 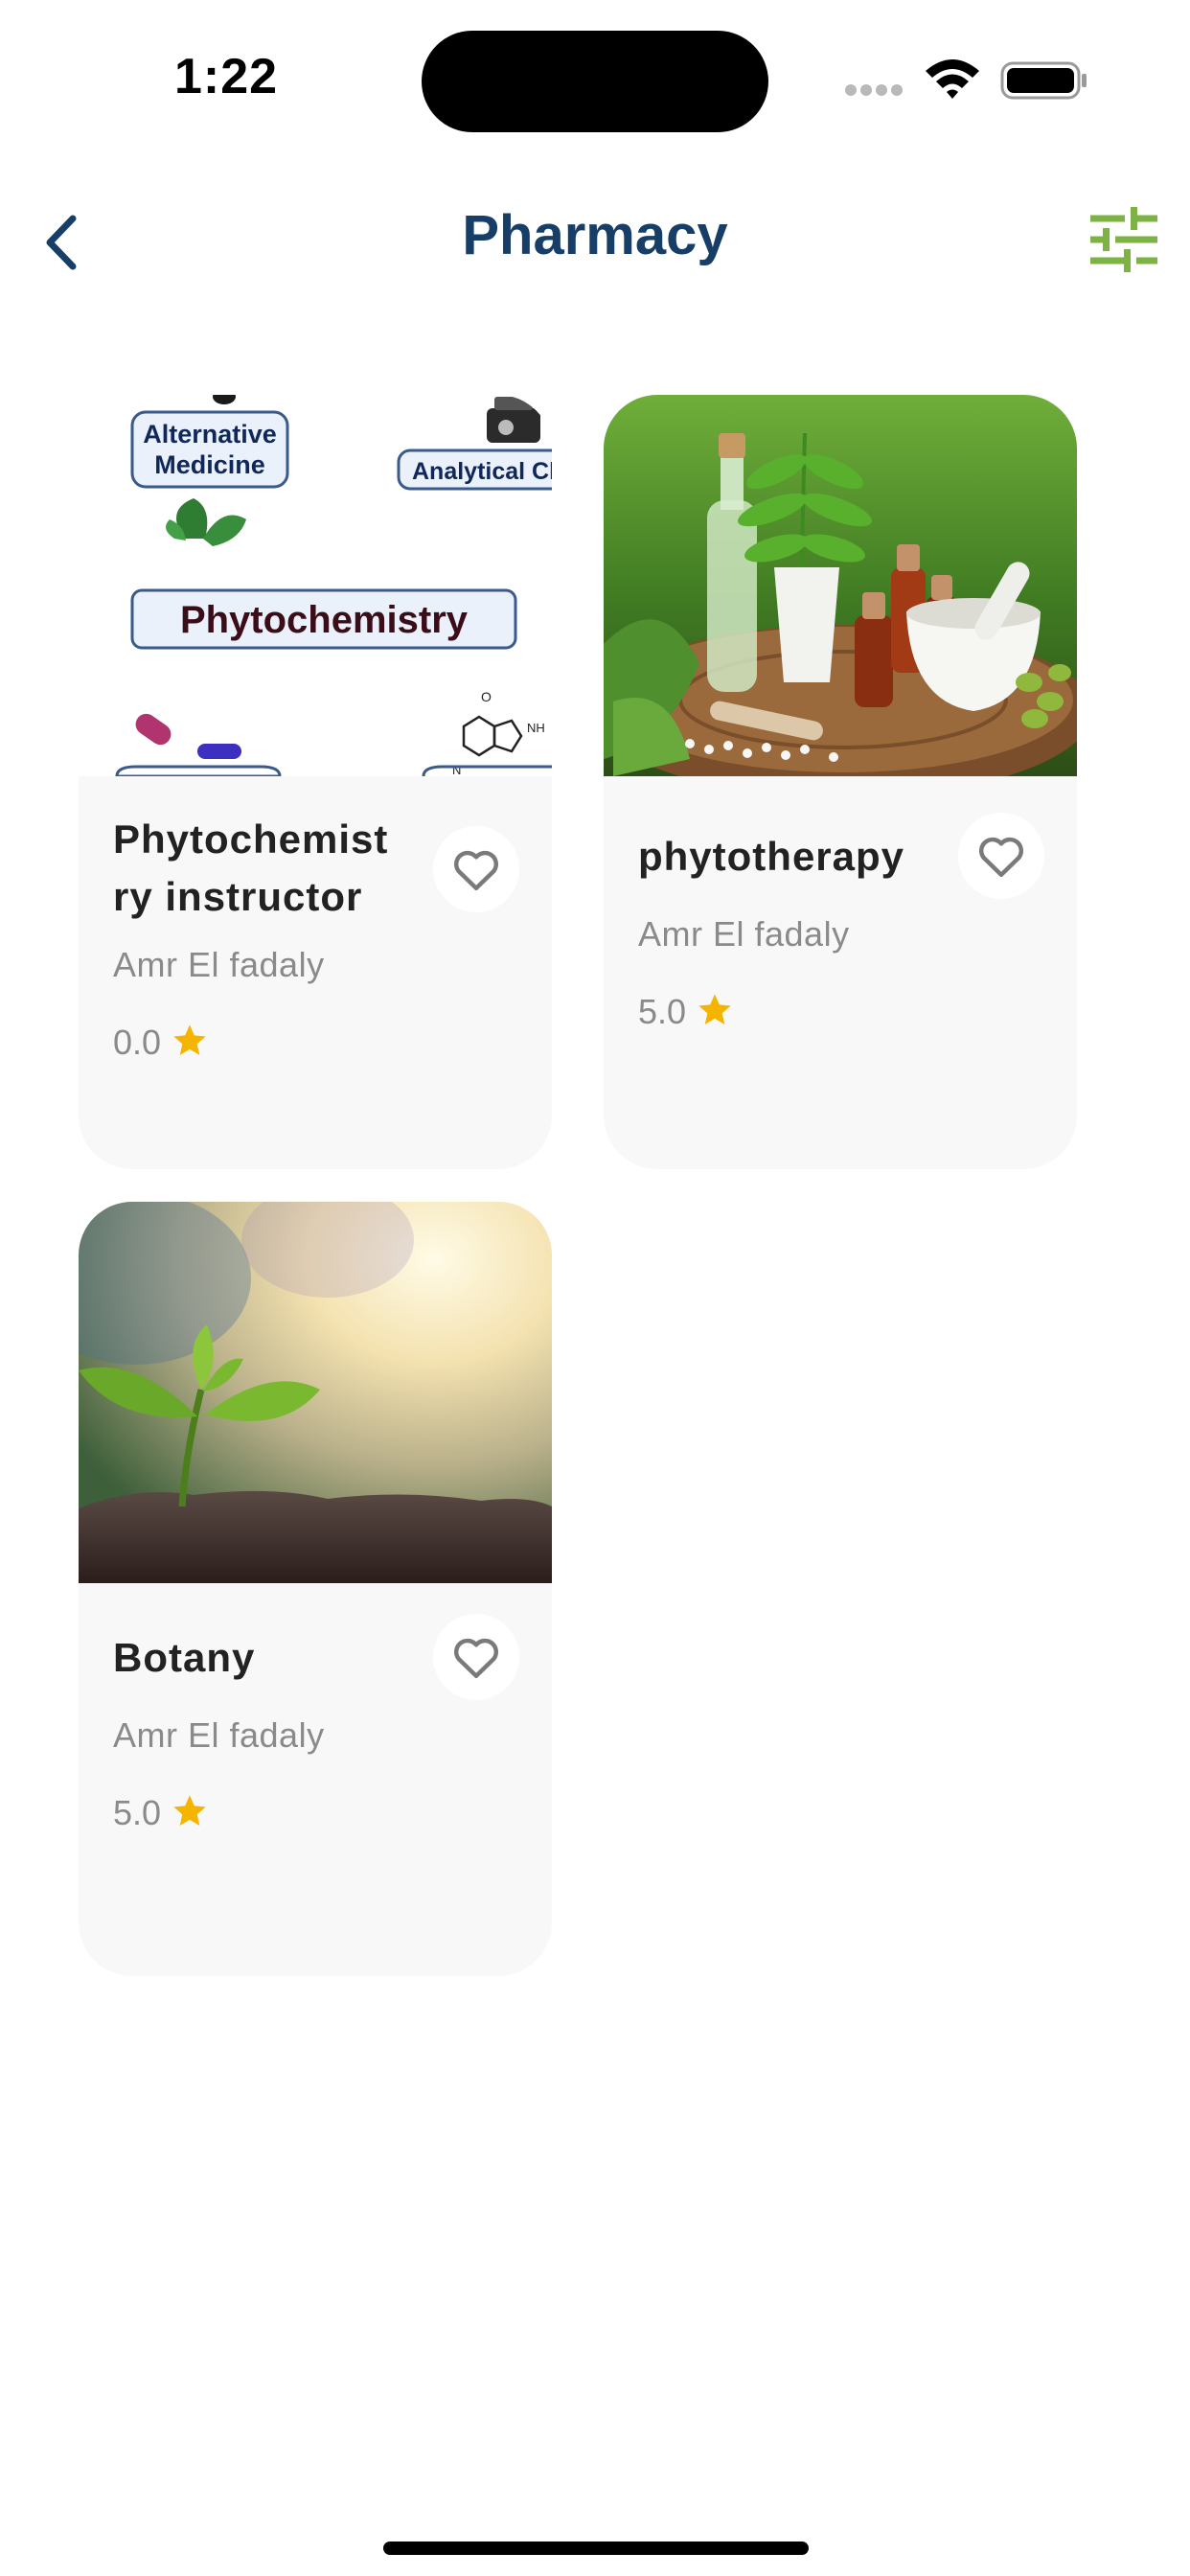 I want to click on course-title: Botany, so click(x=185, y=1657).